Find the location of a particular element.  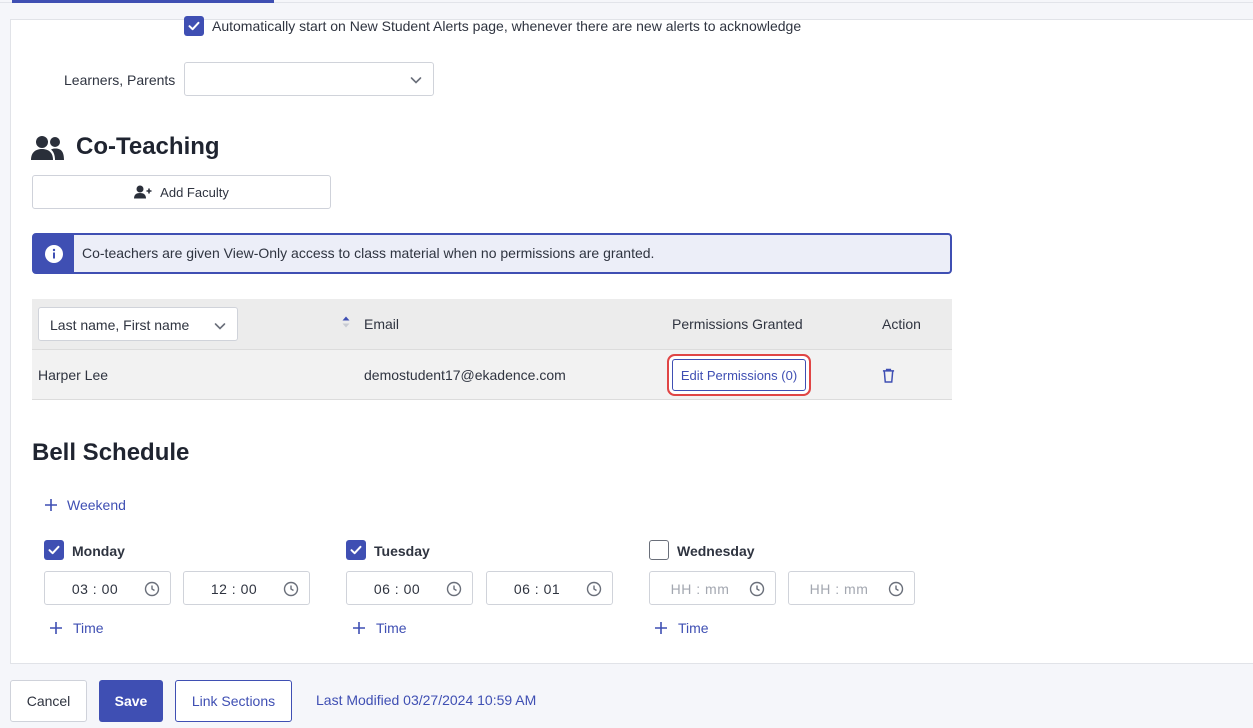

add-faculty-button: Add Faculty is located at coordinates (181, 192).